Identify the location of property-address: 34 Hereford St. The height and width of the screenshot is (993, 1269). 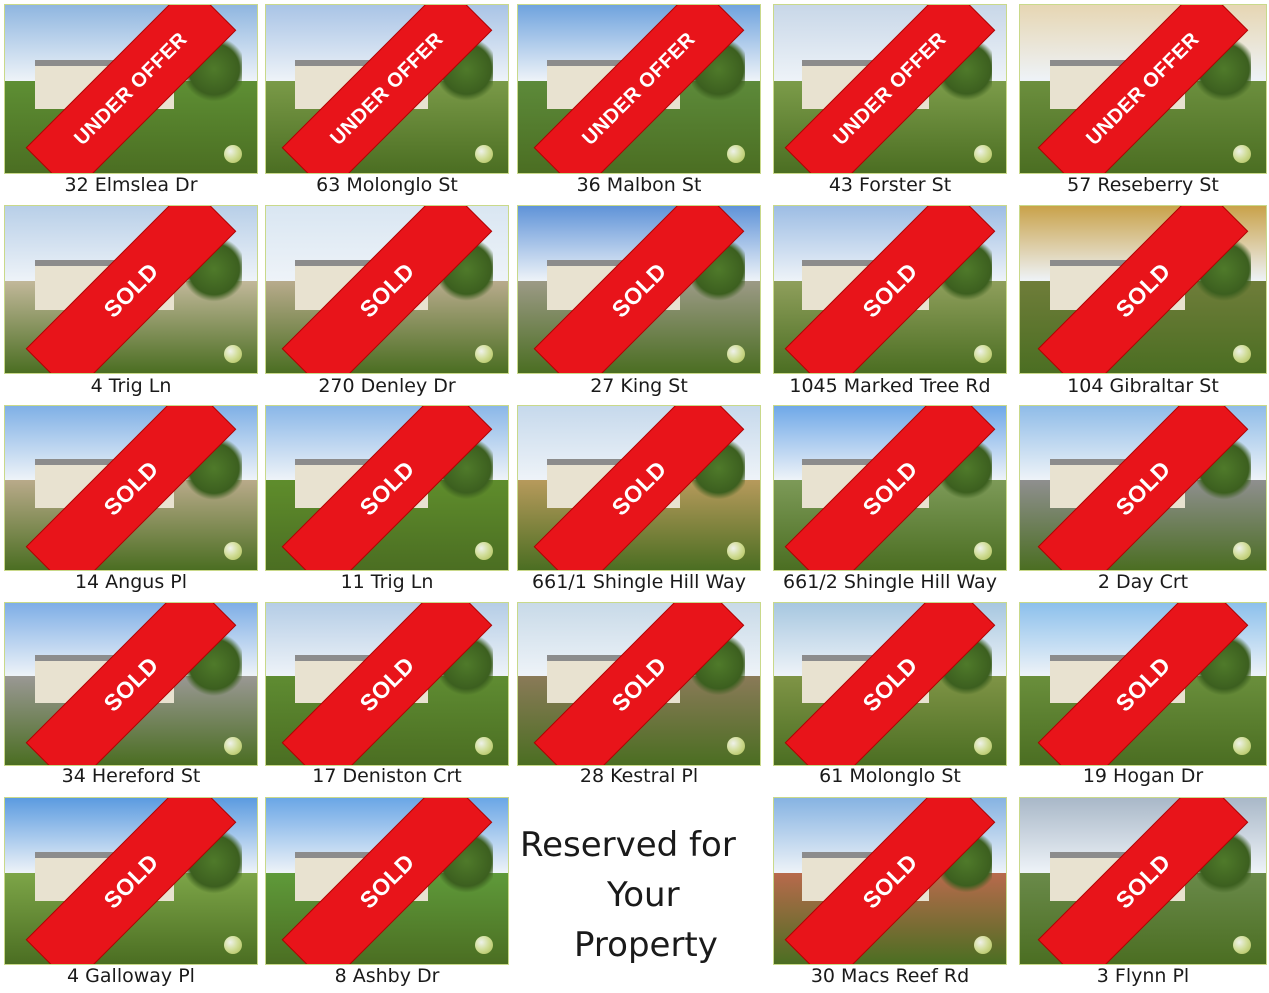
(131, 776).